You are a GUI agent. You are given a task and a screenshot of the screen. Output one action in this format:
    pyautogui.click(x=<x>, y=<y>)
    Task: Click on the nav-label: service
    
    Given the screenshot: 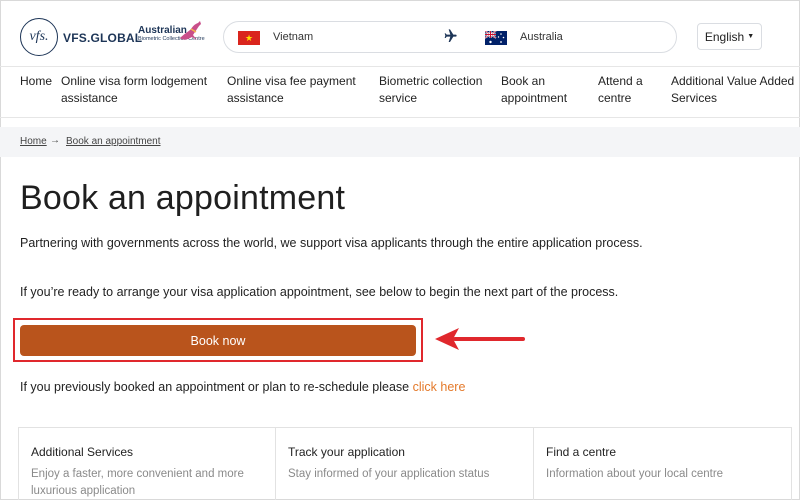 What is the action you would take?
    pyautogui.click(x=398, y=98)
    